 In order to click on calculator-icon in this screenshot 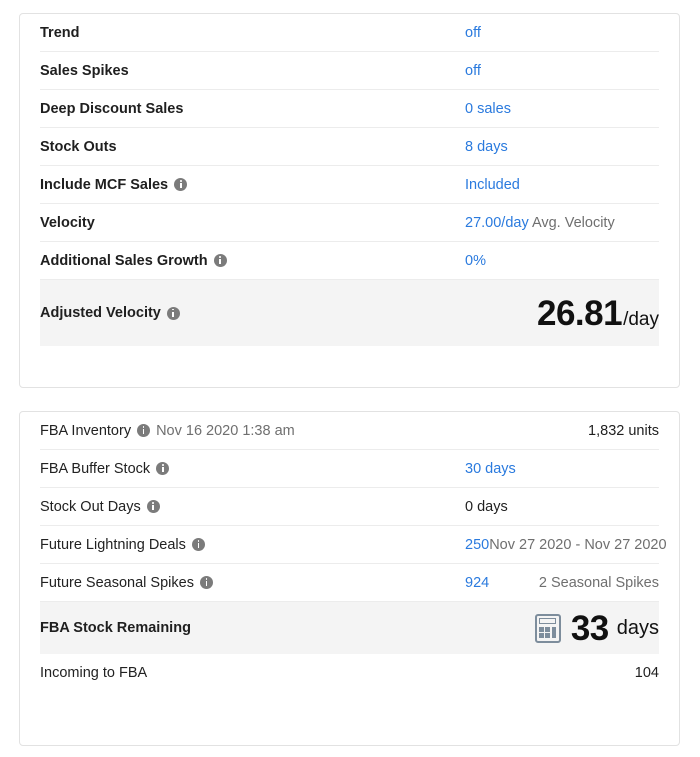, I will do `click(547, 628)`.